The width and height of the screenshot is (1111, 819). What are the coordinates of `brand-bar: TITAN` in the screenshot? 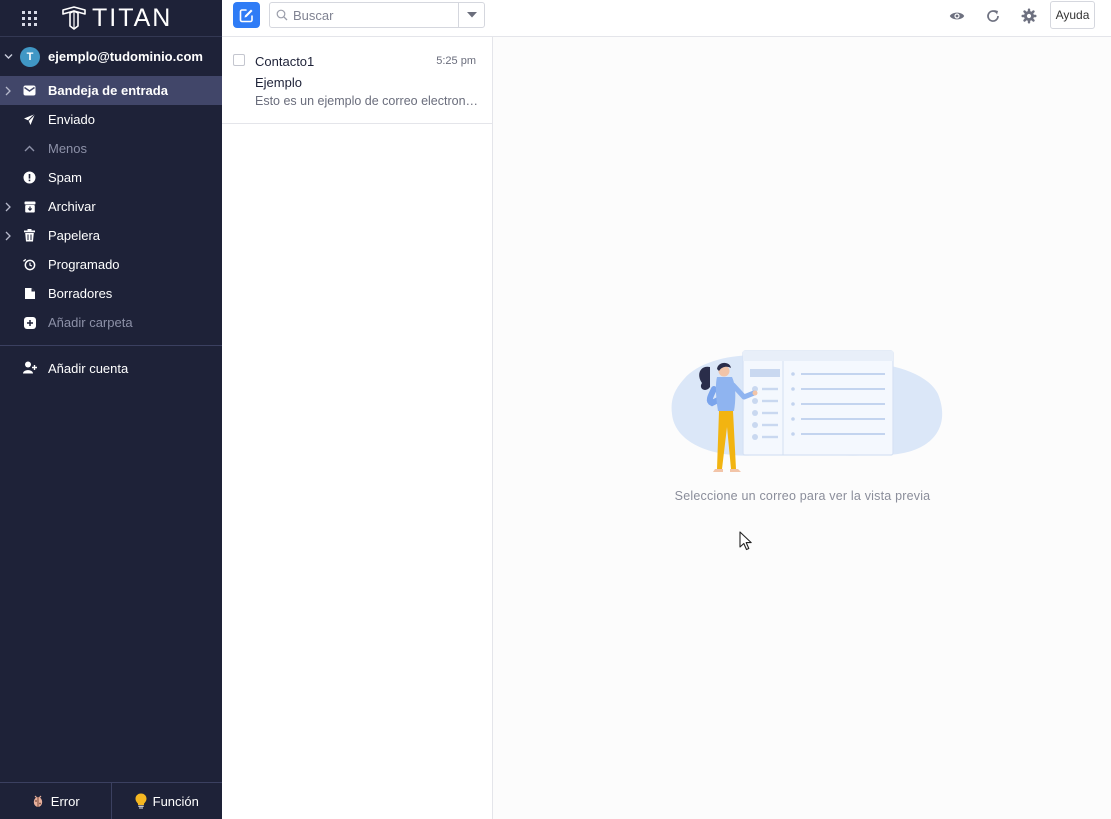 It's located at (111, 18).